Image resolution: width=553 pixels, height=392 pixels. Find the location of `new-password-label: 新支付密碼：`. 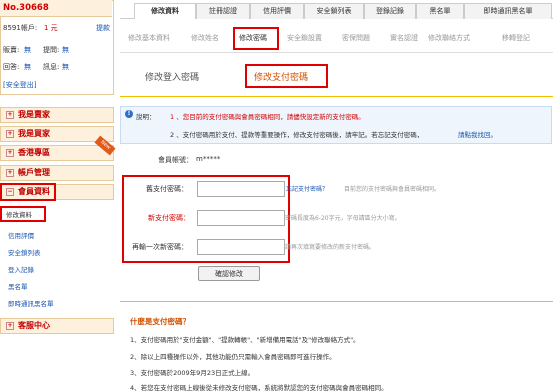

new-password-label: 新支付密碼： is located at coordinates (169, 218).